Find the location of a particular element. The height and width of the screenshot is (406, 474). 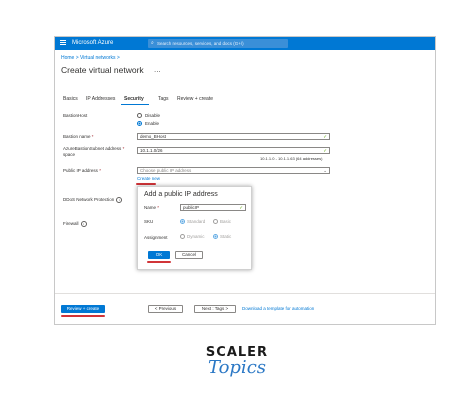

brand-name: Microsoft Azure is located at coordinates (92, 43).